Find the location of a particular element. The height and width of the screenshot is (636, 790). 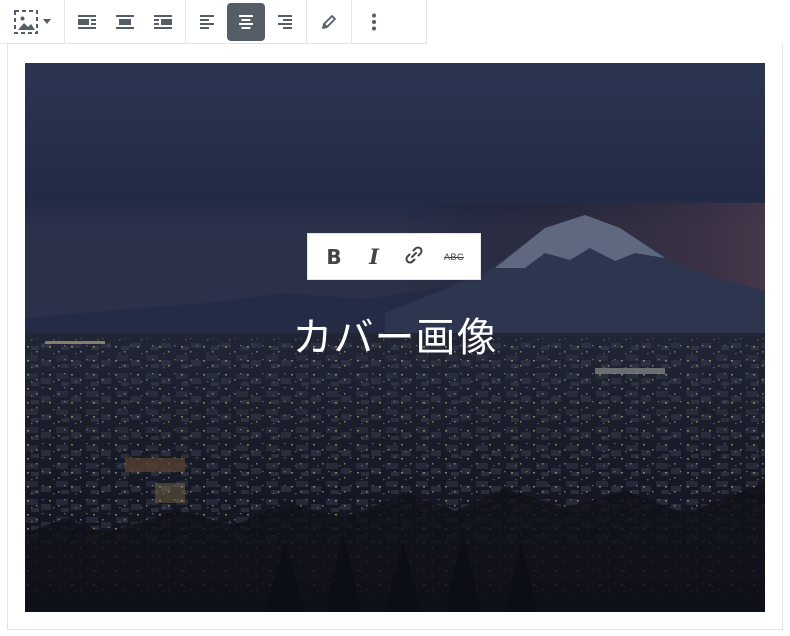

edit-image-button is located at coordinates (329, 22).